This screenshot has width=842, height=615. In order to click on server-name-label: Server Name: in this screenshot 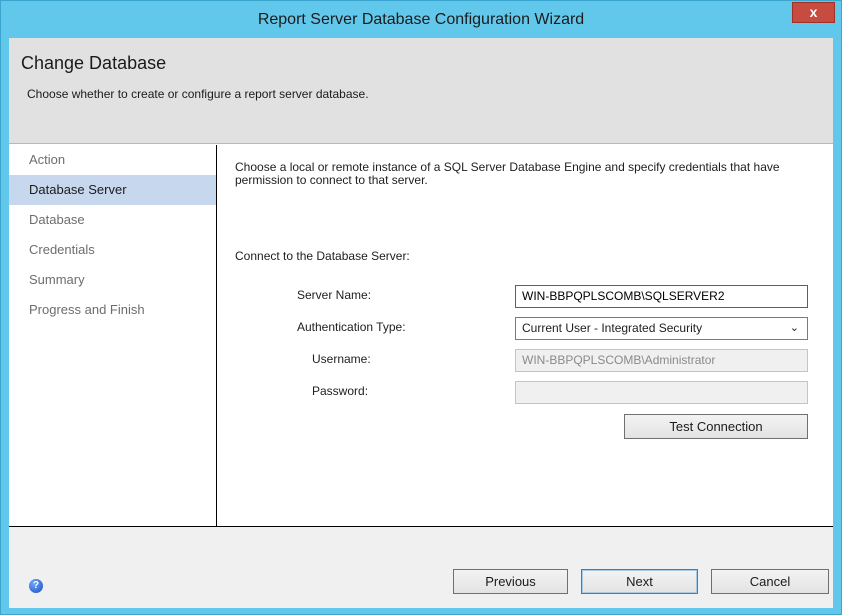, I will do `click(334, 295)`.